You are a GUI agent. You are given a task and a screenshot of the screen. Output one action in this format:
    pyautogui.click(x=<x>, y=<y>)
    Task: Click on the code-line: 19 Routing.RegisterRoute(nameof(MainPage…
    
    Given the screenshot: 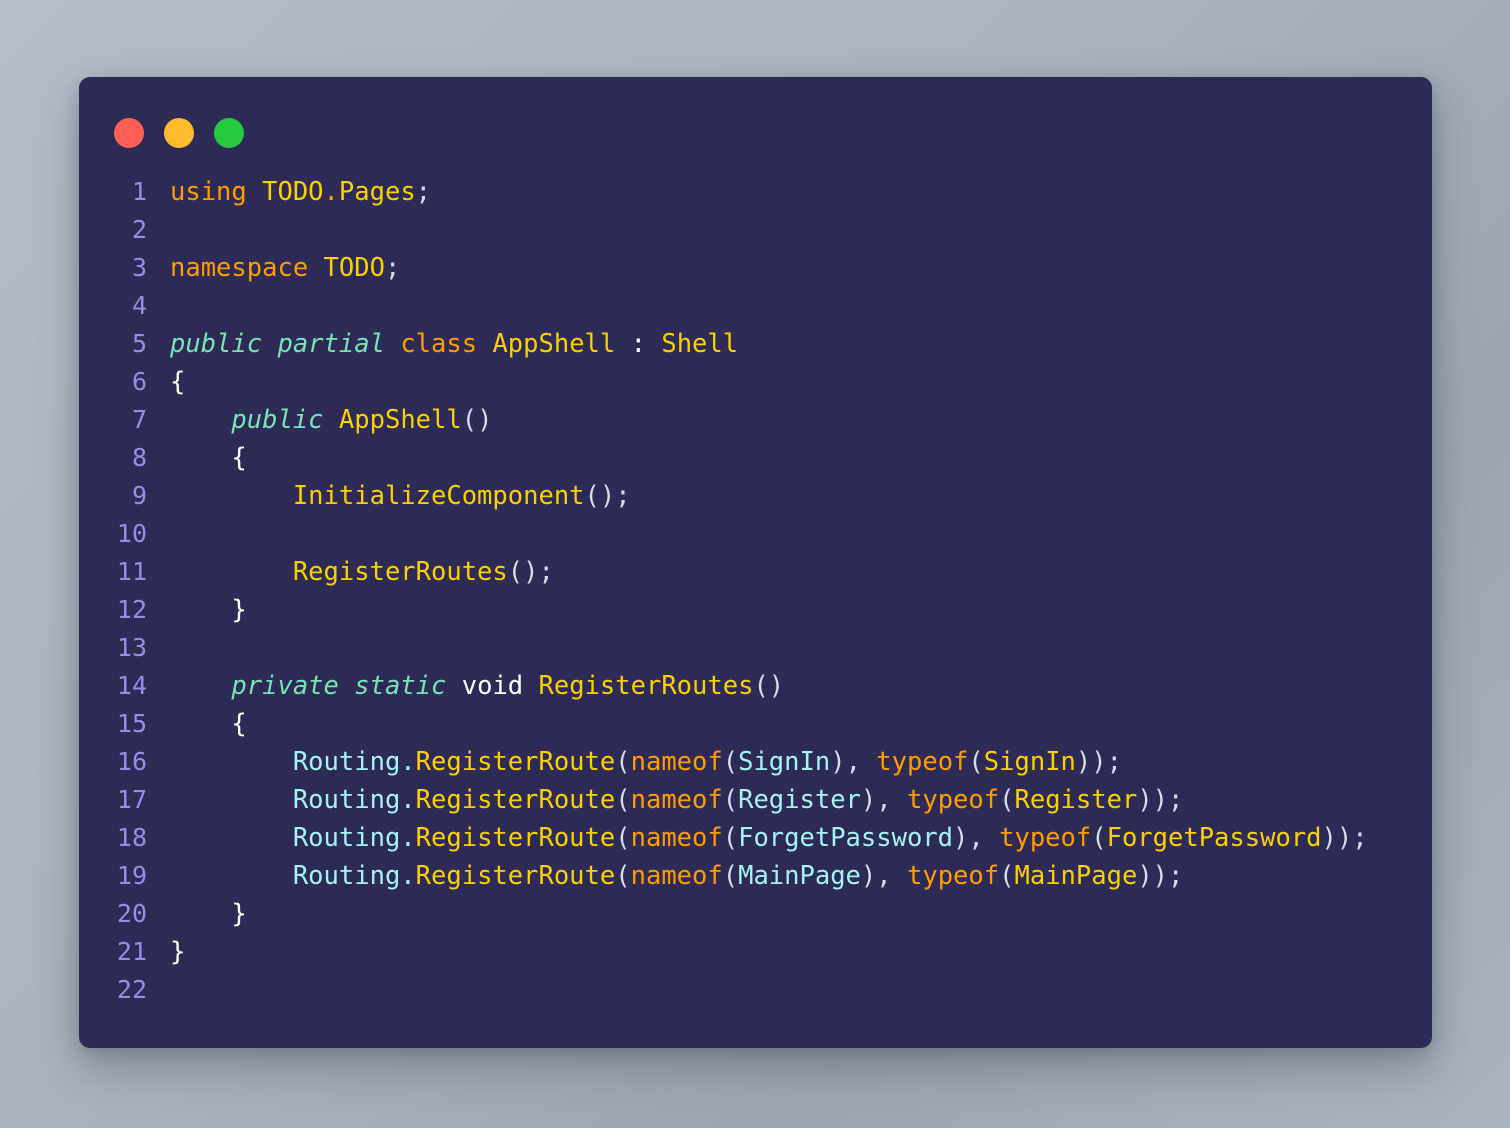 What is the action you would take?
    pyautogui.click(x=755, y=876)
    